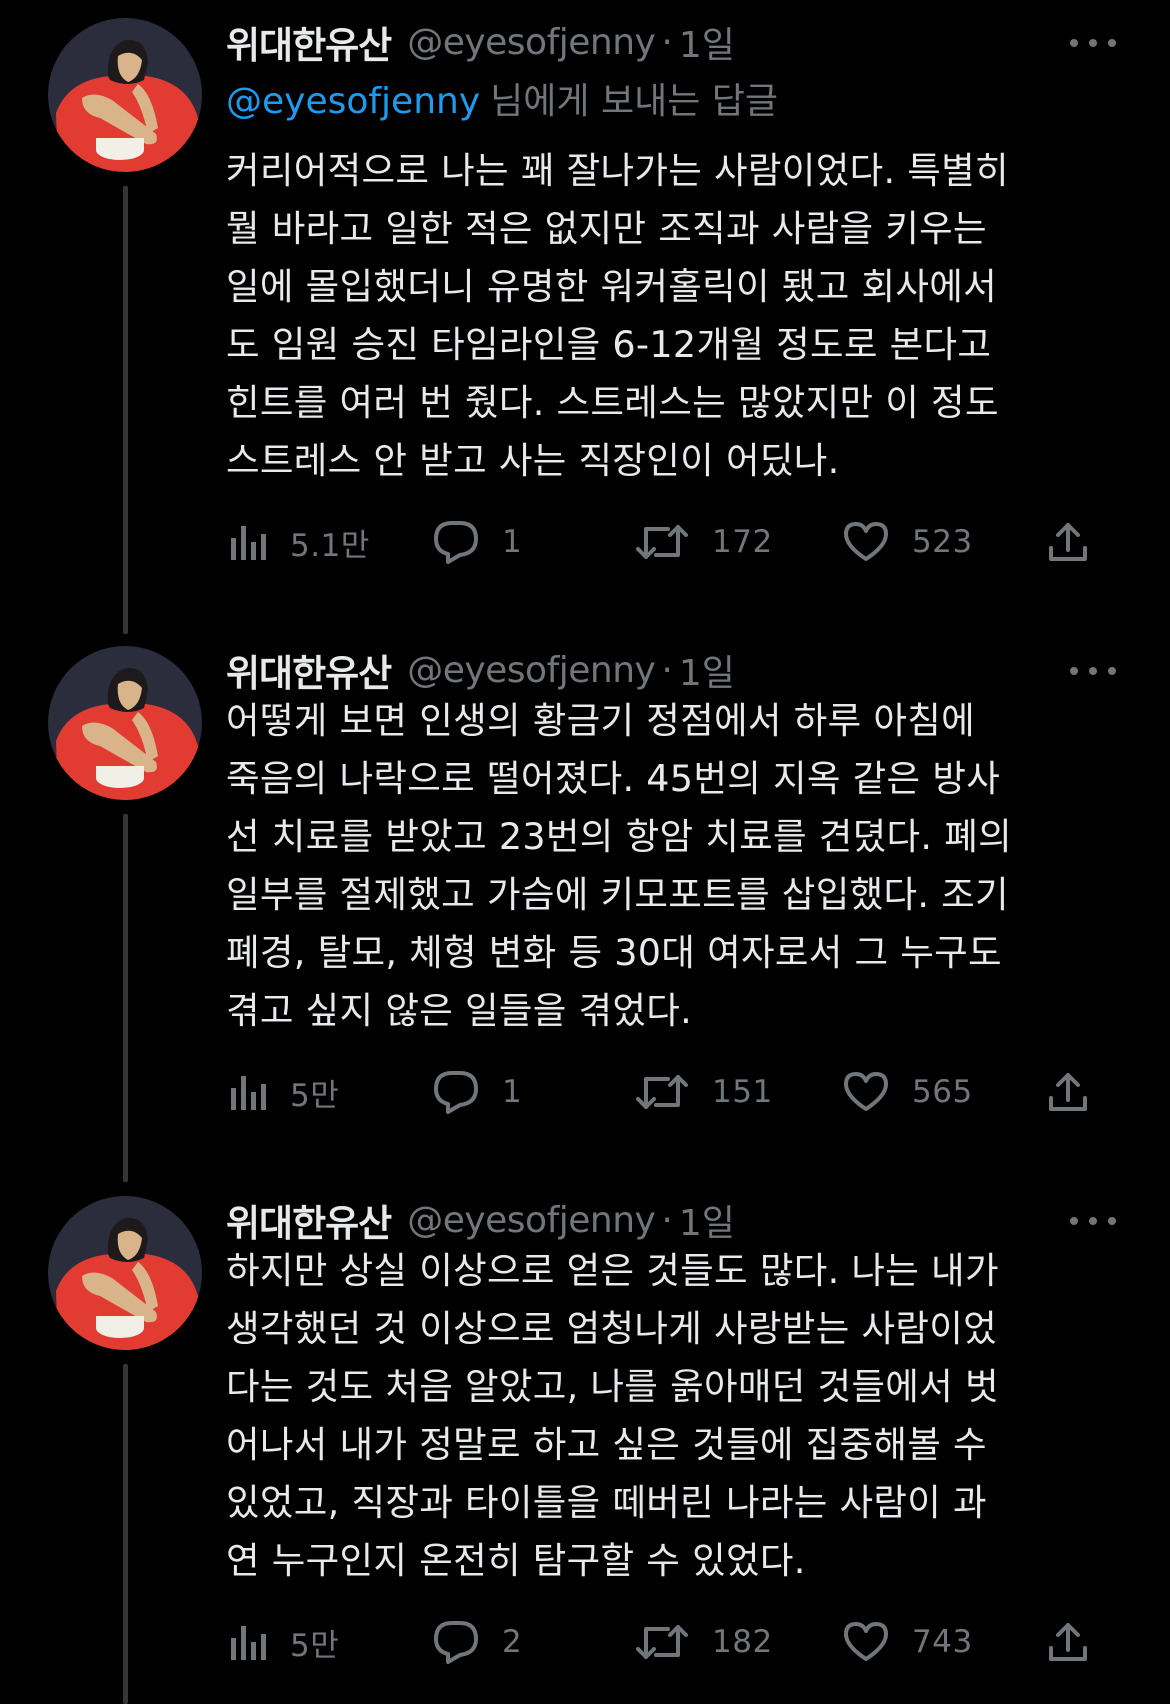  What do you see at coordinates (330, 545) in the screenshot?
I see `views-count: 5.1만` at bounding box center [330, 545].